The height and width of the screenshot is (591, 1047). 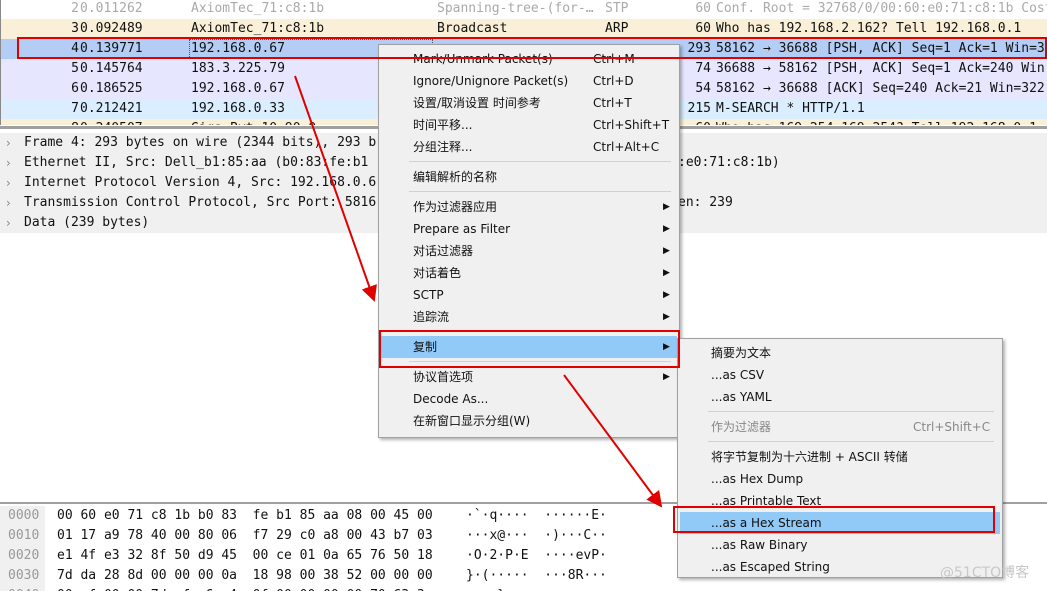 What do you see at coordinates (613, 441) in the screenshot?
I see `arrow-to-hex-stream` at bounding box center [613, 441].